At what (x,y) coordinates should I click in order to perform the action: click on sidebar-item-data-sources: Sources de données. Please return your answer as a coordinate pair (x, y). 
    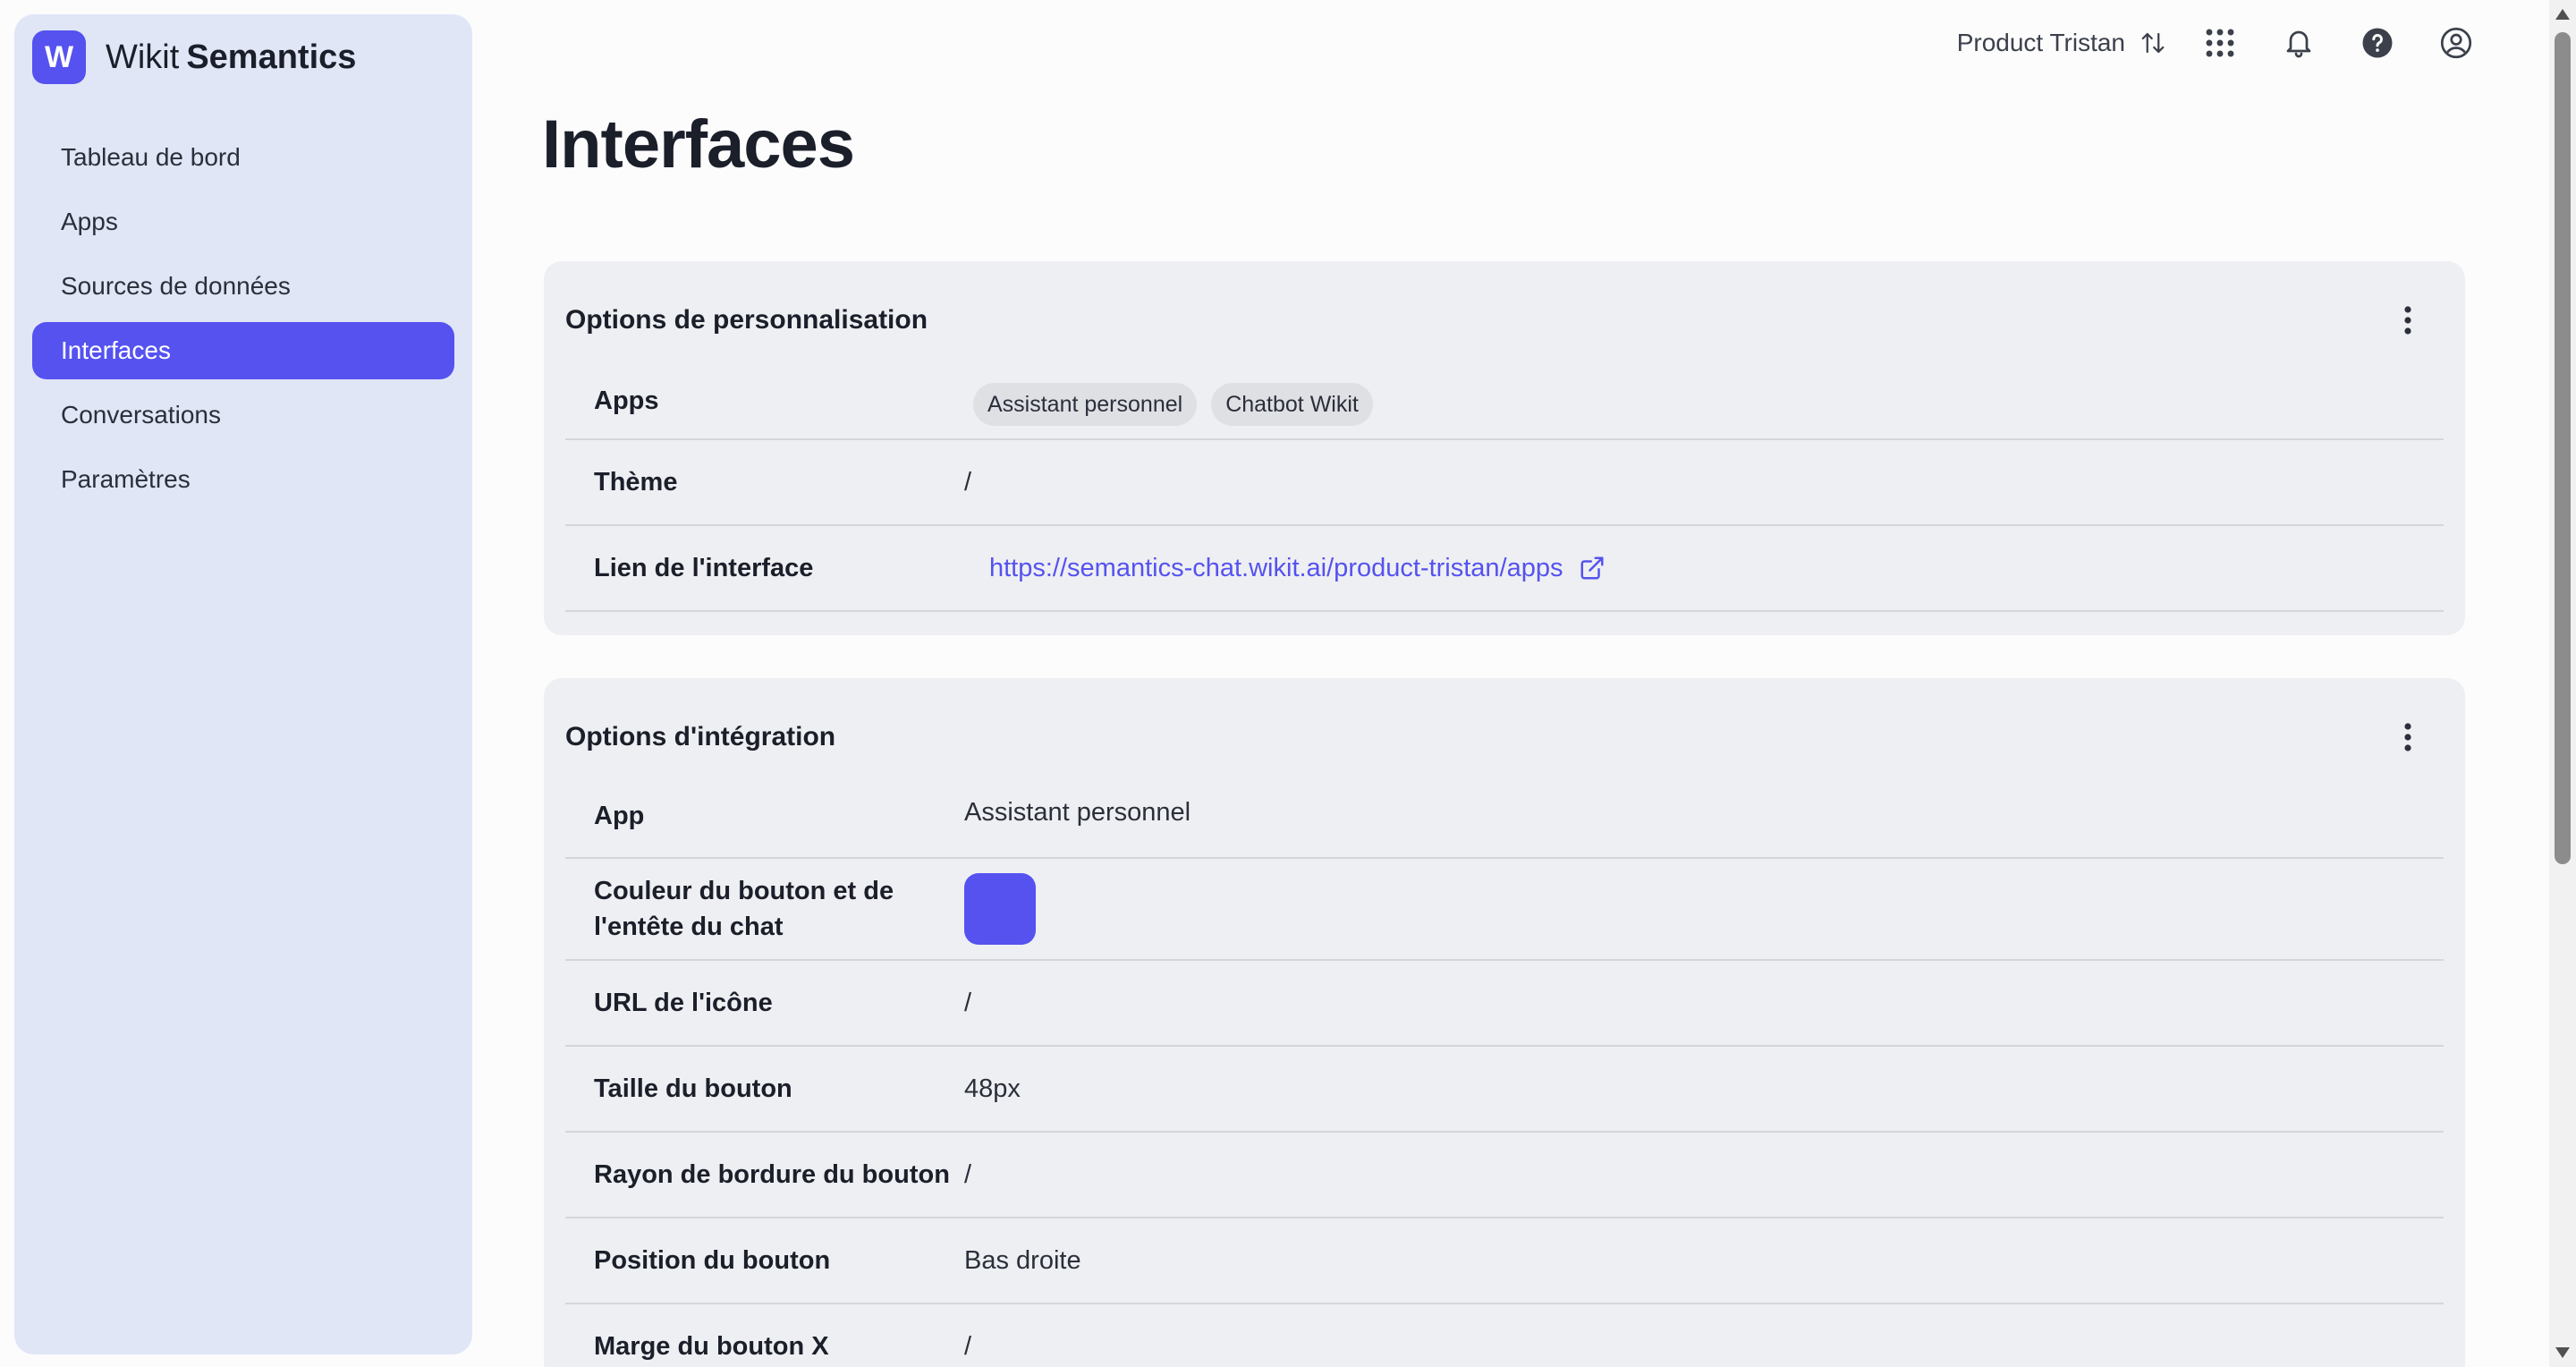
    Looking at the image, I should click on (243, 287).